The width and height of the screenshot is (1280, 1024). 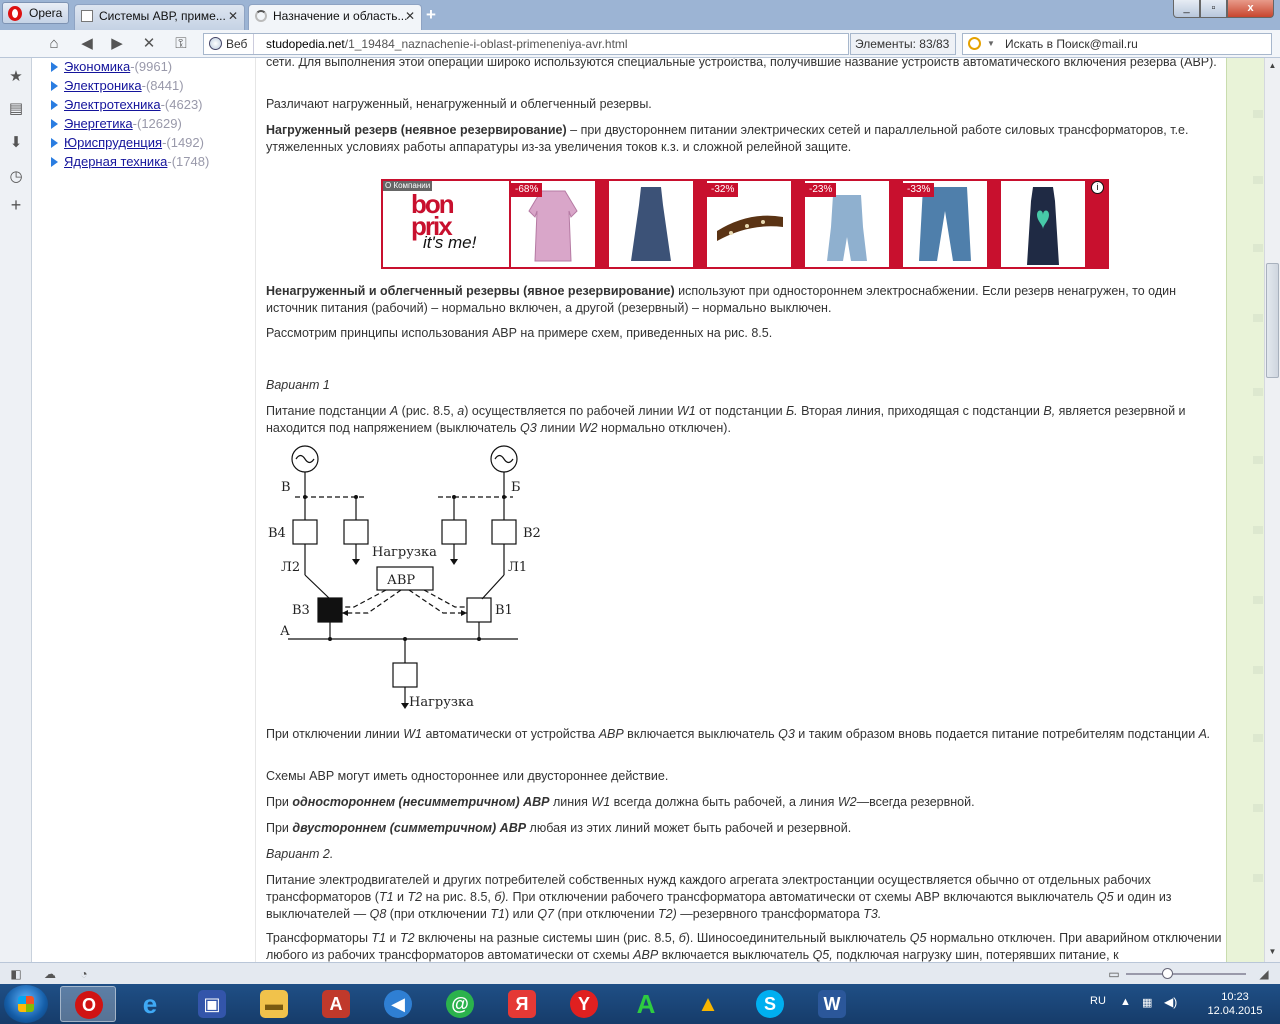 I want to click on add-panel-icon: +, so click(x=16, y=205).